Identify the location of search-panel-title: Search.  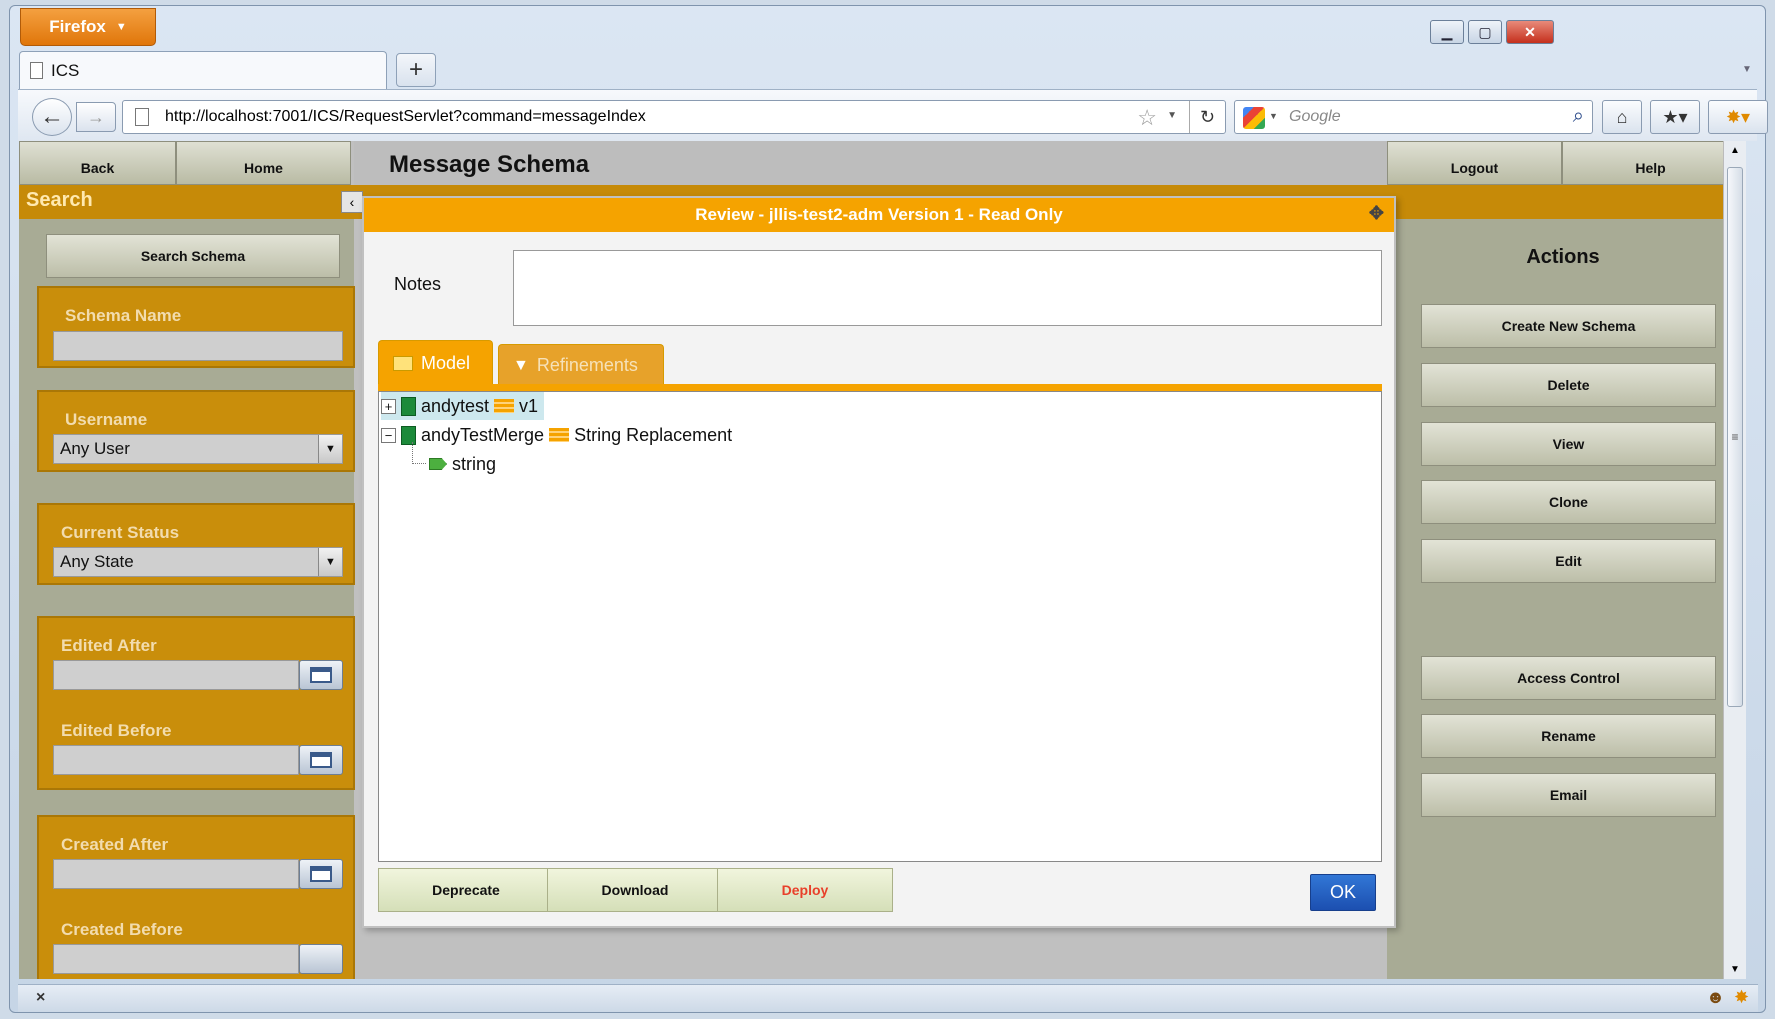
(59, 200).